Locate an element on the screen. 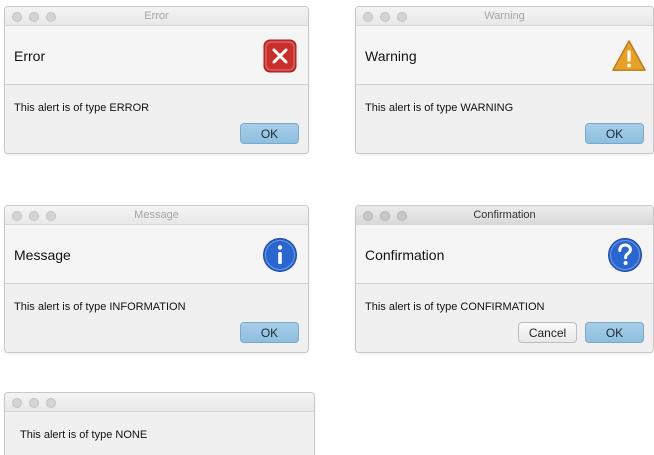 This screenshot has height=455, width=654. none-dialog: This alert is of type NONE is located at coordinates (159, 423).